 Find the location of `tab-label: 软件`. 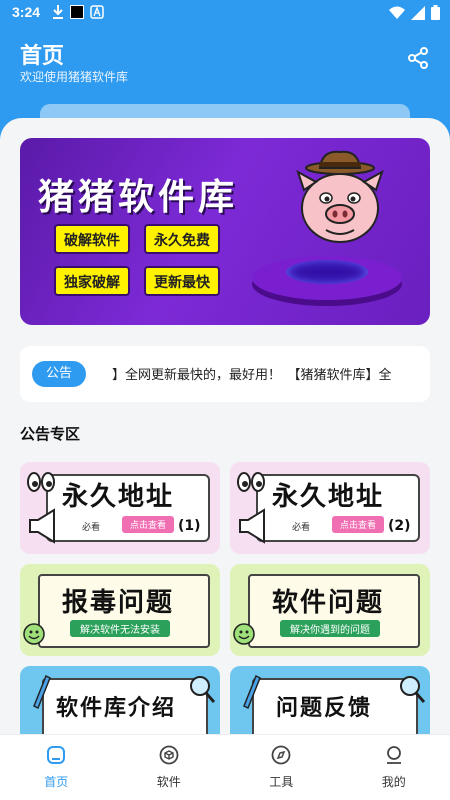

tab-label: 软件 is located at coordinates (168, 782).